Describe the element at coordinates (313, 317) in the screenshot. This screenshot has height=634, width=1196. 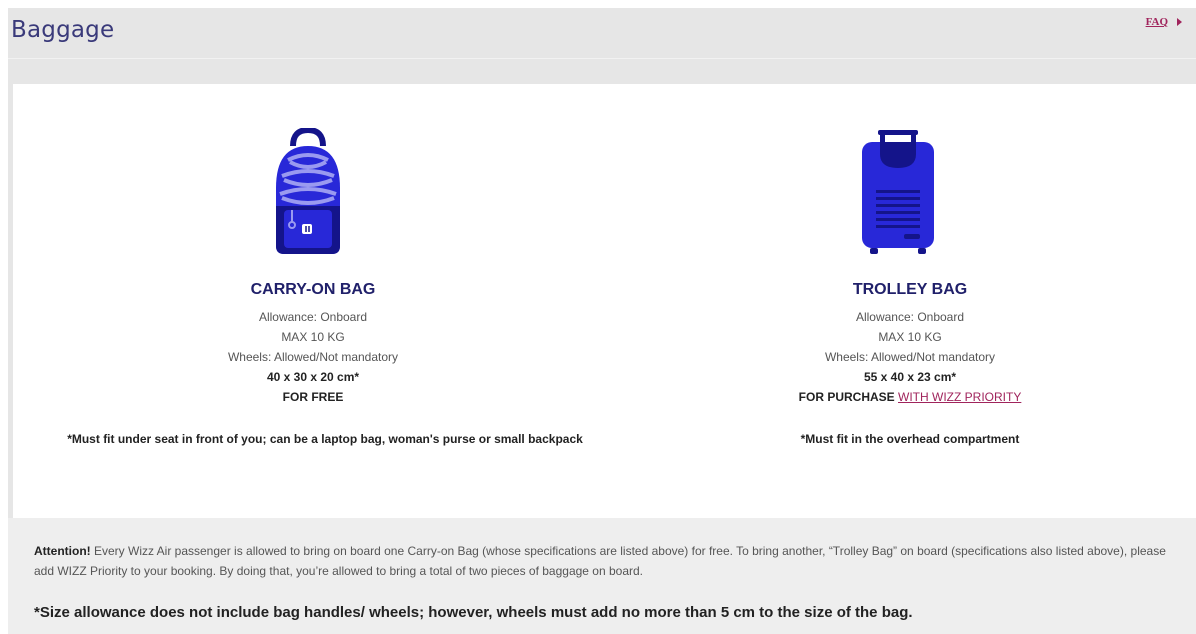
I see `carry-on-allowance: Allowance: Onboard` at that location.